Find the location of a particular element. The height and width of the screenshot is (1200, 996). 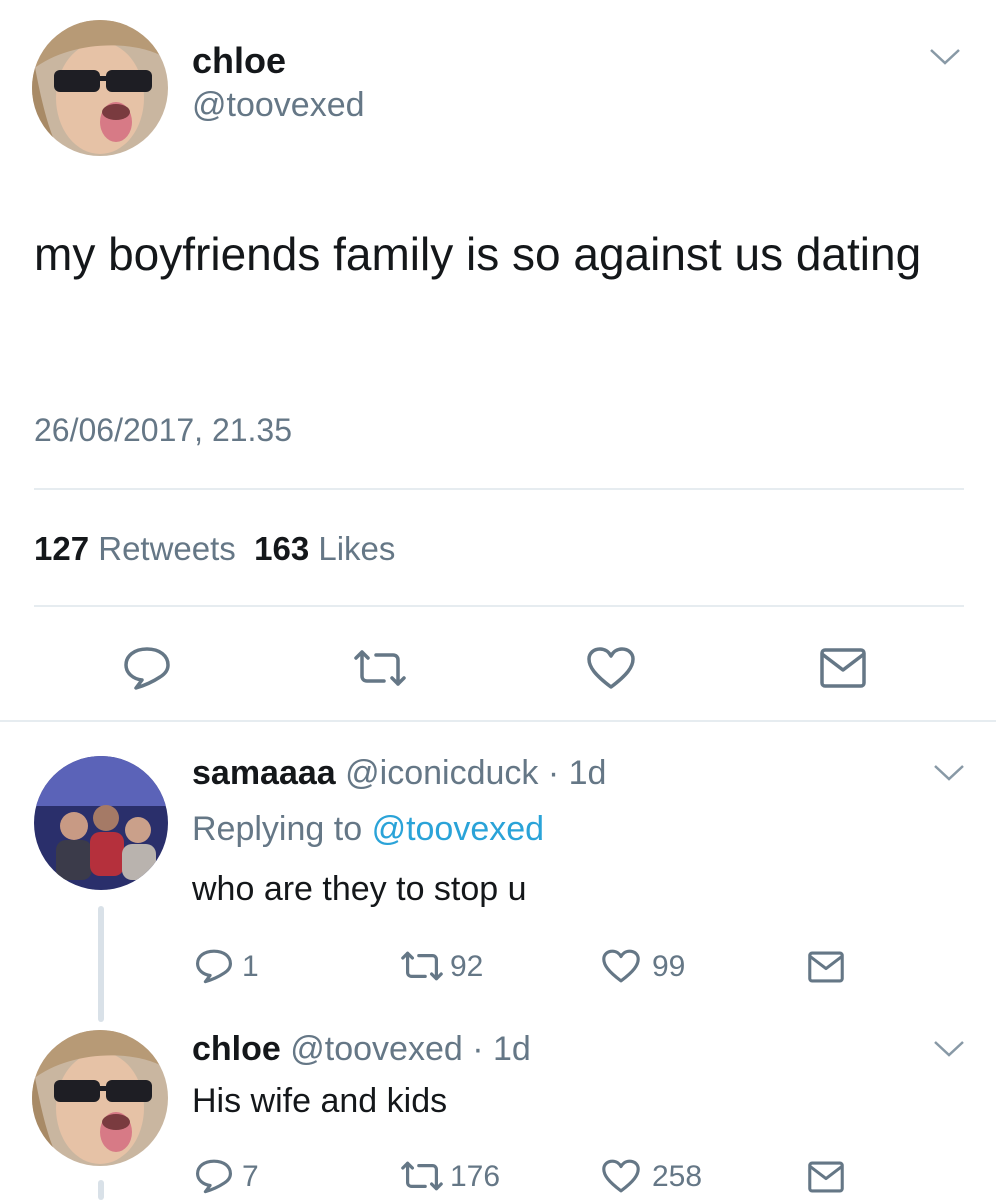

reply-header: samaaaa @iconicduck · 1d is located at coordinates (399, 773).